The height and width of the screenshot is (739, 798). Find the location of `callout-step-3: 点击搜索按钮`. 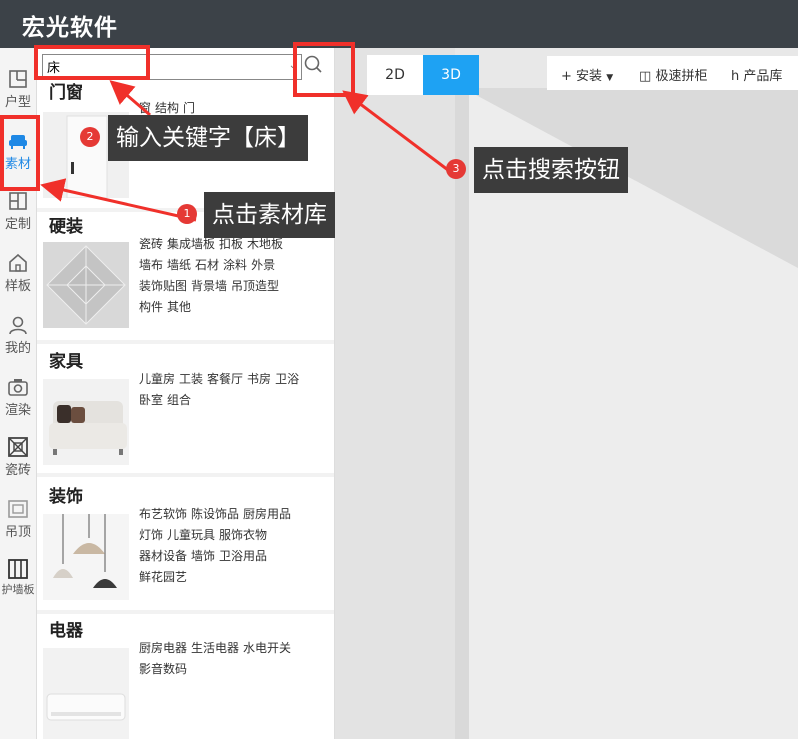

callout-step-3: 点击搜索按钮 is located at coordinates (551, 170).